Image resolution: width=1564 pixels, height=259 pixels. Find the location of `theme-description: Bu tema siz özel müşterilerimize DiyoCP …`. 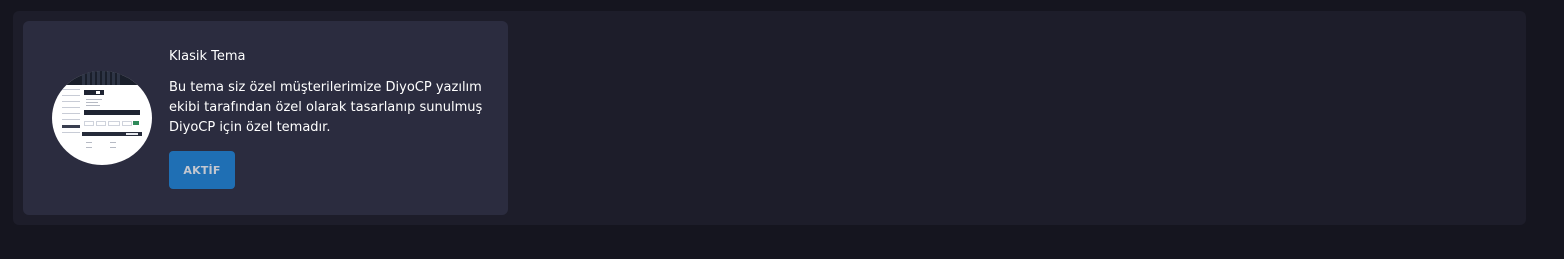

theme-description: Bu tema siz özel müşterilerimize DiyoCP … is located at coordinates (326, 107).